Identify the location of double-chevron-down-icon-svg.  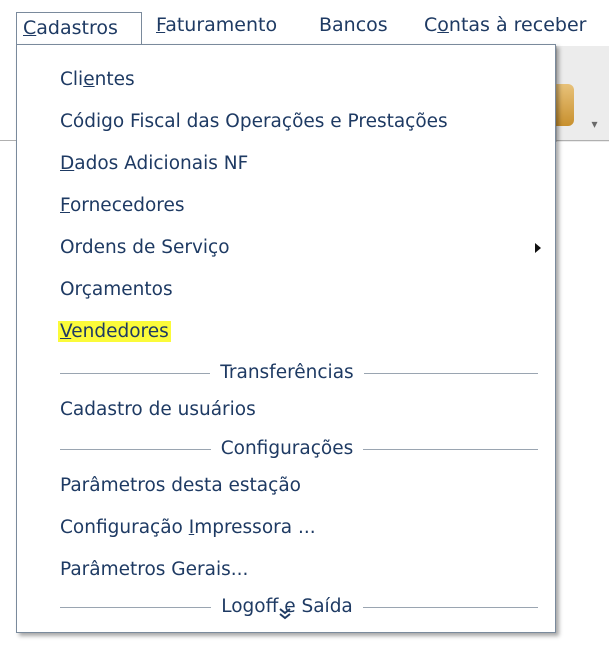
(285, 614).